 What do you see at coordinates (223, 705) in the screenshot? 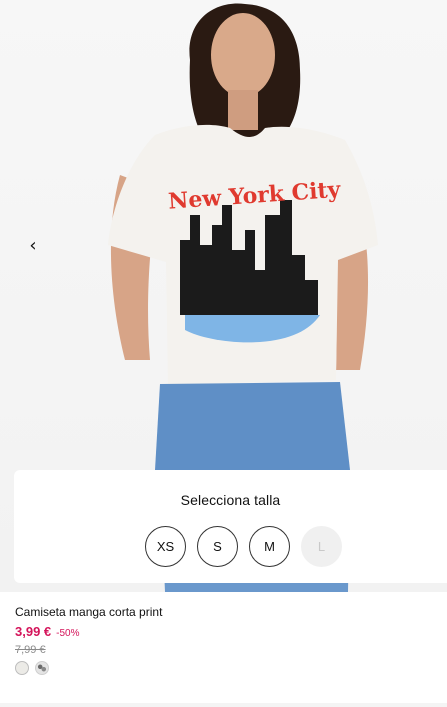
I see `bottom-divider` at bounding box center [223, 705].